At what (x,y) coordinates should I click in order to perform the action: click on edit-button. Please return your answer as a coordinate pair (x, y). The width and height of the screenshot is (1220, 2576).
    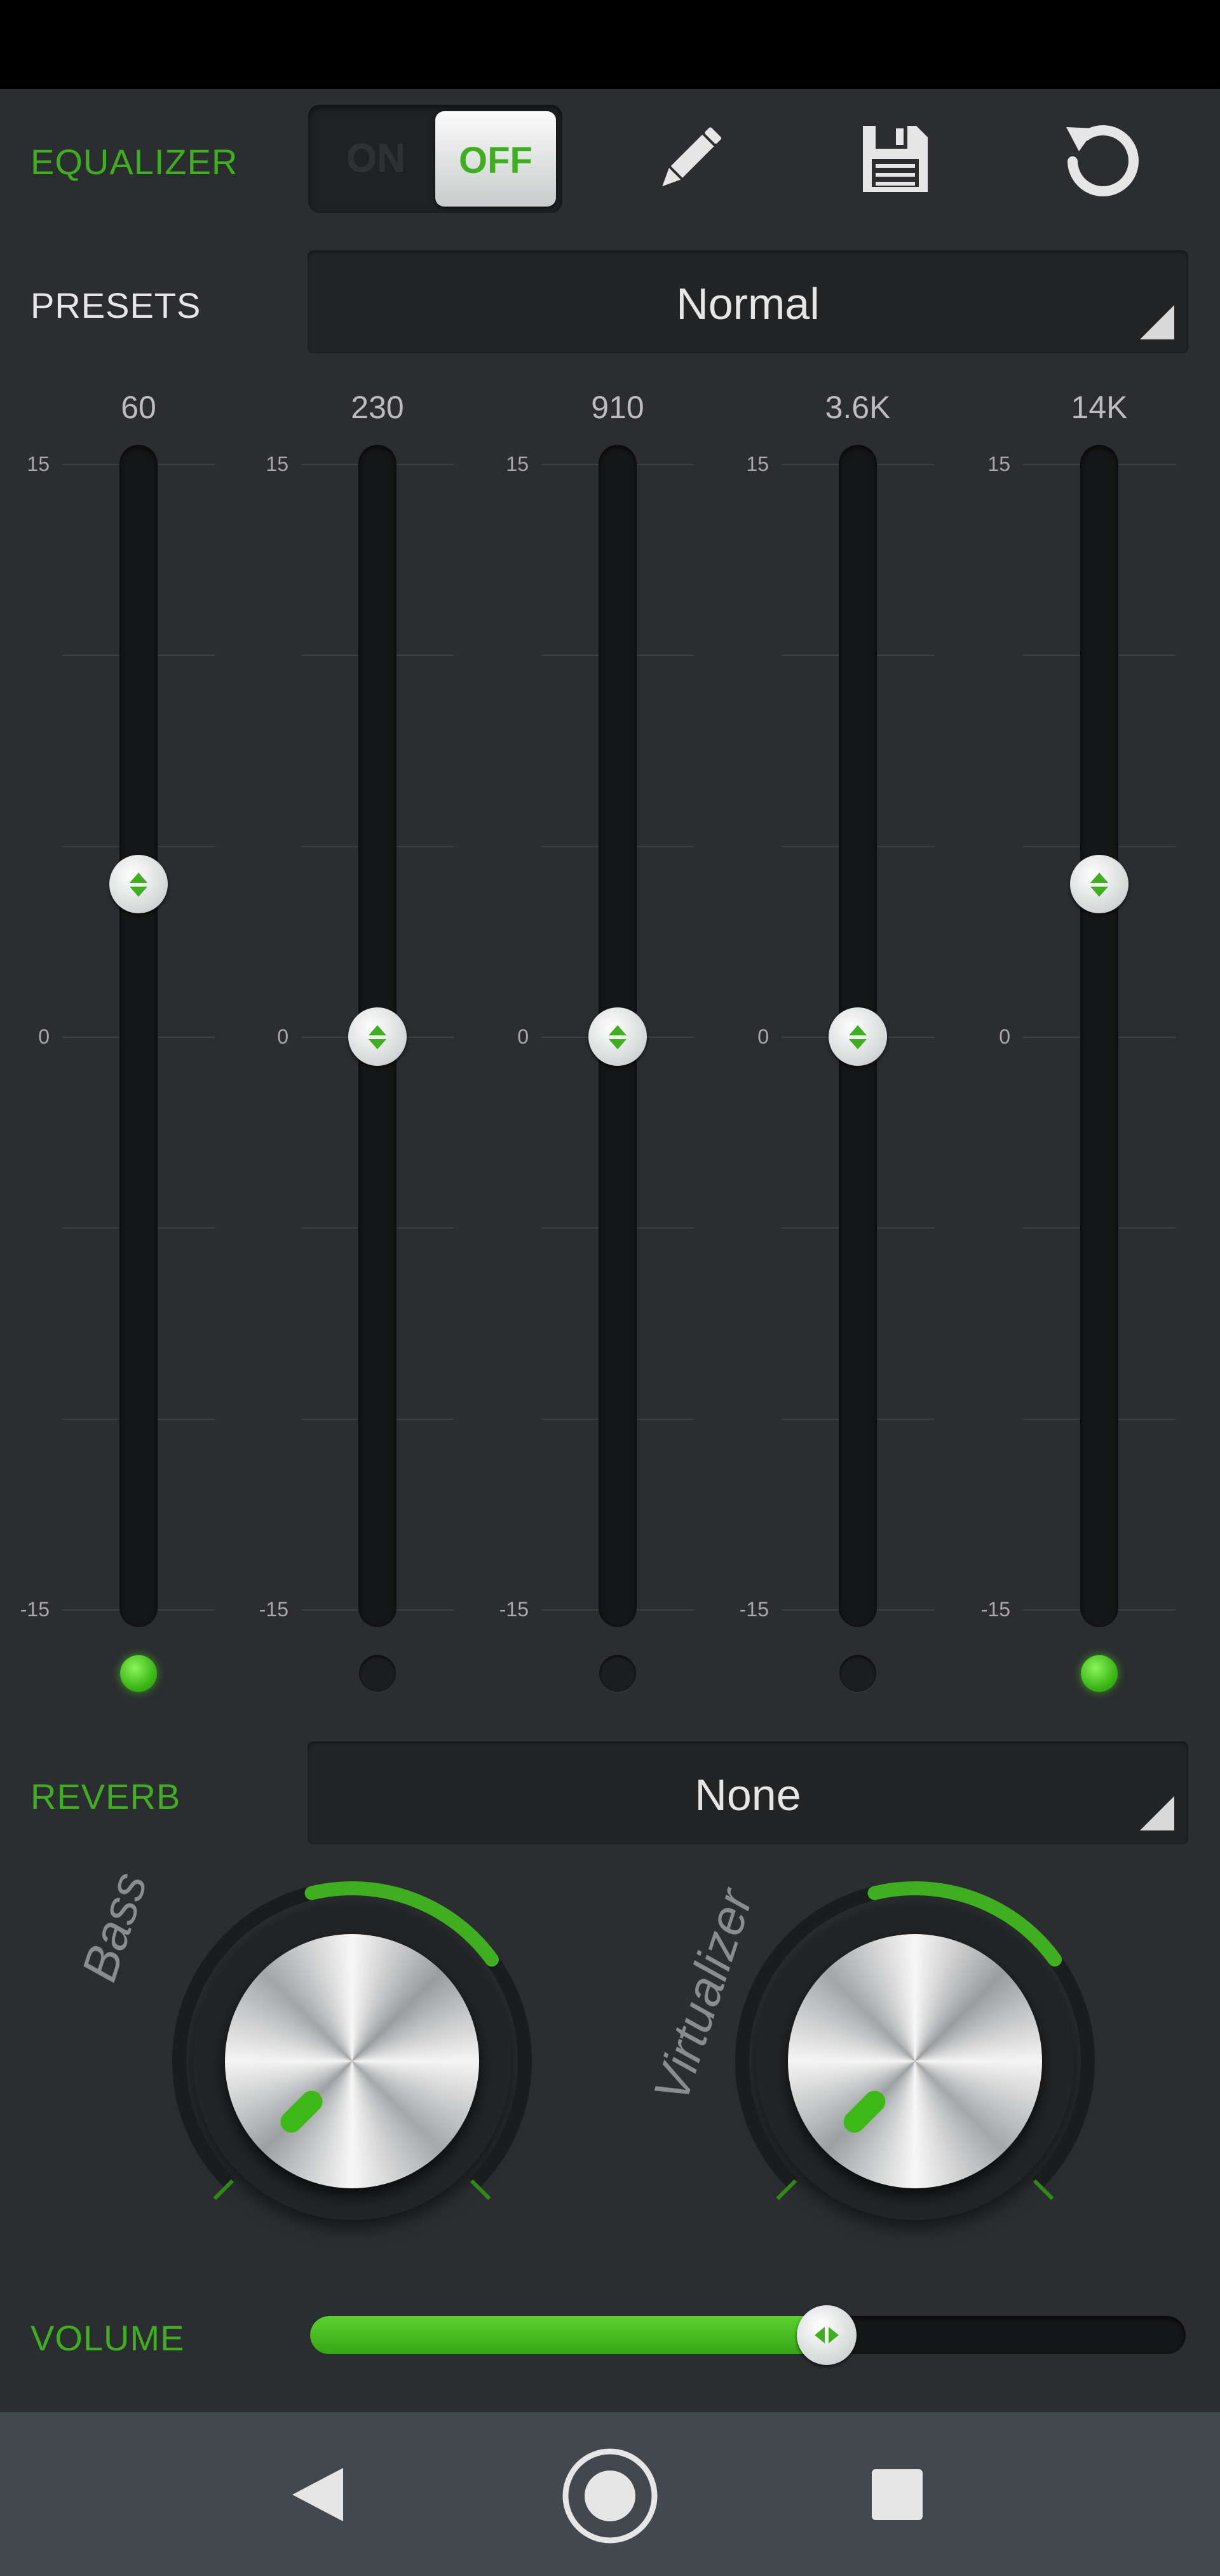
    Looking at the image, I should click on (688, 158).